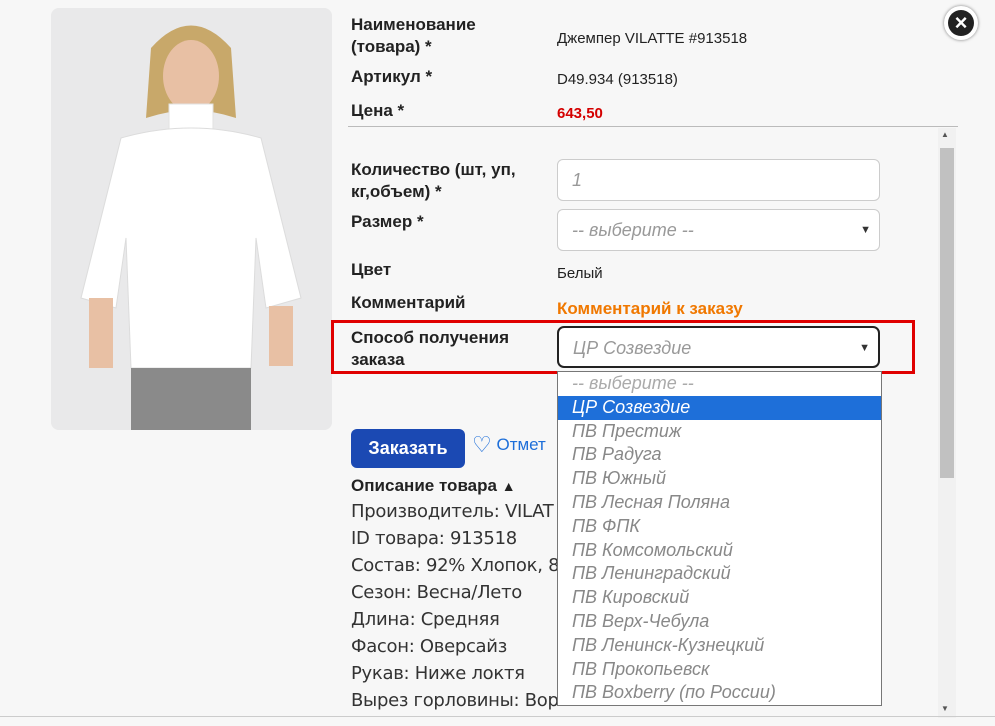 This screenshot has height=726, width=995. Describe the element at coordinates (719, 527) in the screenshot. I see `dropdown-option: ПВ ФПК` at that location.